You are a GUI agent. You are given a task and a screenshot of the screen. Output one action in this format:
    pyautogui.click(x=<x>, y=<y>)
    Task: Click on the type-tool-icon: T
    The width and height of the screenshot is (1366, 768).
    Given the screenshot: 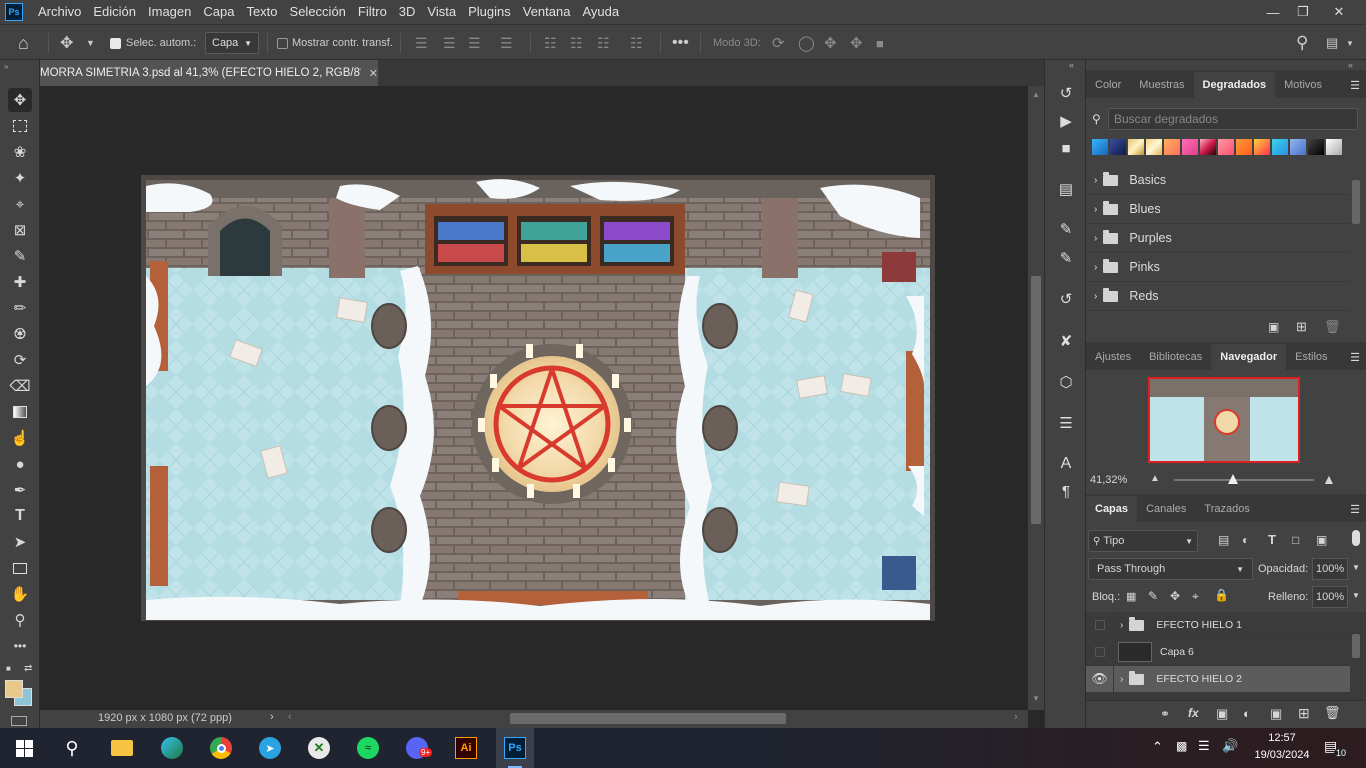 What is the action you would take?
    pyautogui.click(x=20, y=516)
    